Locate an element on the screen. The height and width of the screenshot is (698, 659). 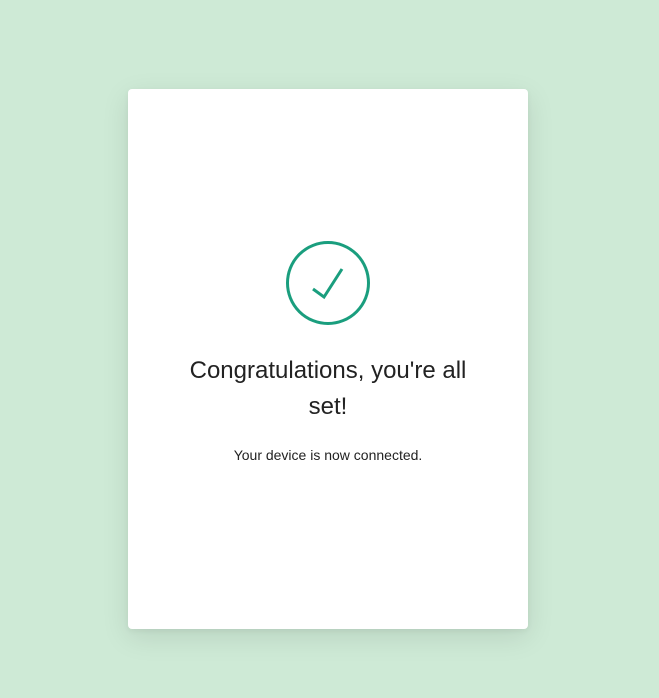
check-circle-icon is located at coordinates (328, 283).